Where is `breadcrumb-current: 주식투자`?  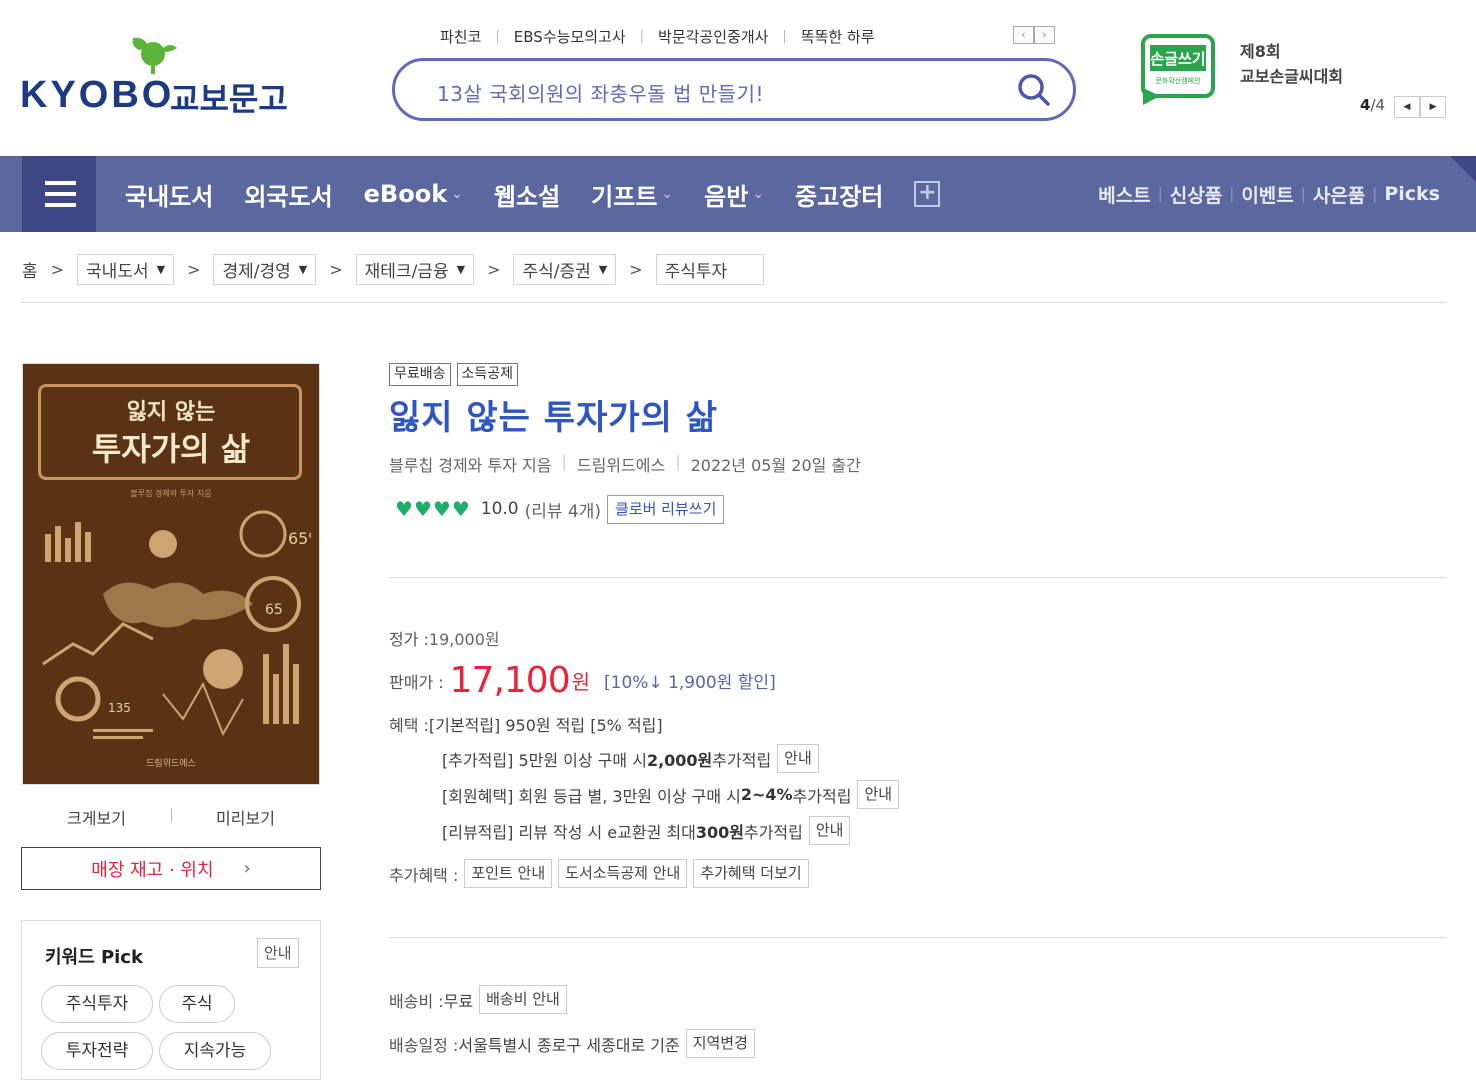 breadcrumb-current: 주식투자 is located at coordinates (709, 269).